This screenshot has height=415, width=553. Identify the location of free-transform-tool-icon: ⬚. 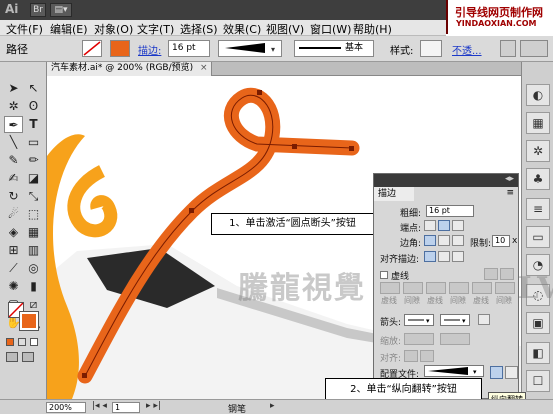
(33, 214).